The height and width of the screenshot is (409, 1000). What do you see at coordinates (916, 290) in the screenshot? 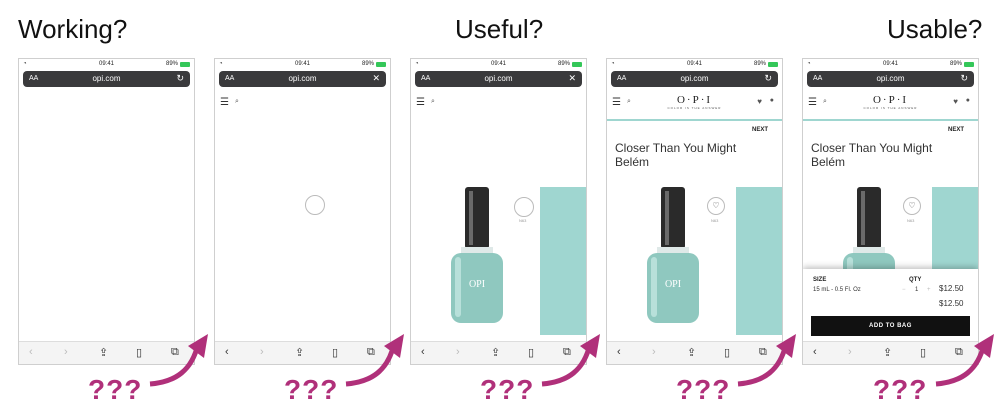
I see `qty-value: 1` at bounding box center [916, 290].